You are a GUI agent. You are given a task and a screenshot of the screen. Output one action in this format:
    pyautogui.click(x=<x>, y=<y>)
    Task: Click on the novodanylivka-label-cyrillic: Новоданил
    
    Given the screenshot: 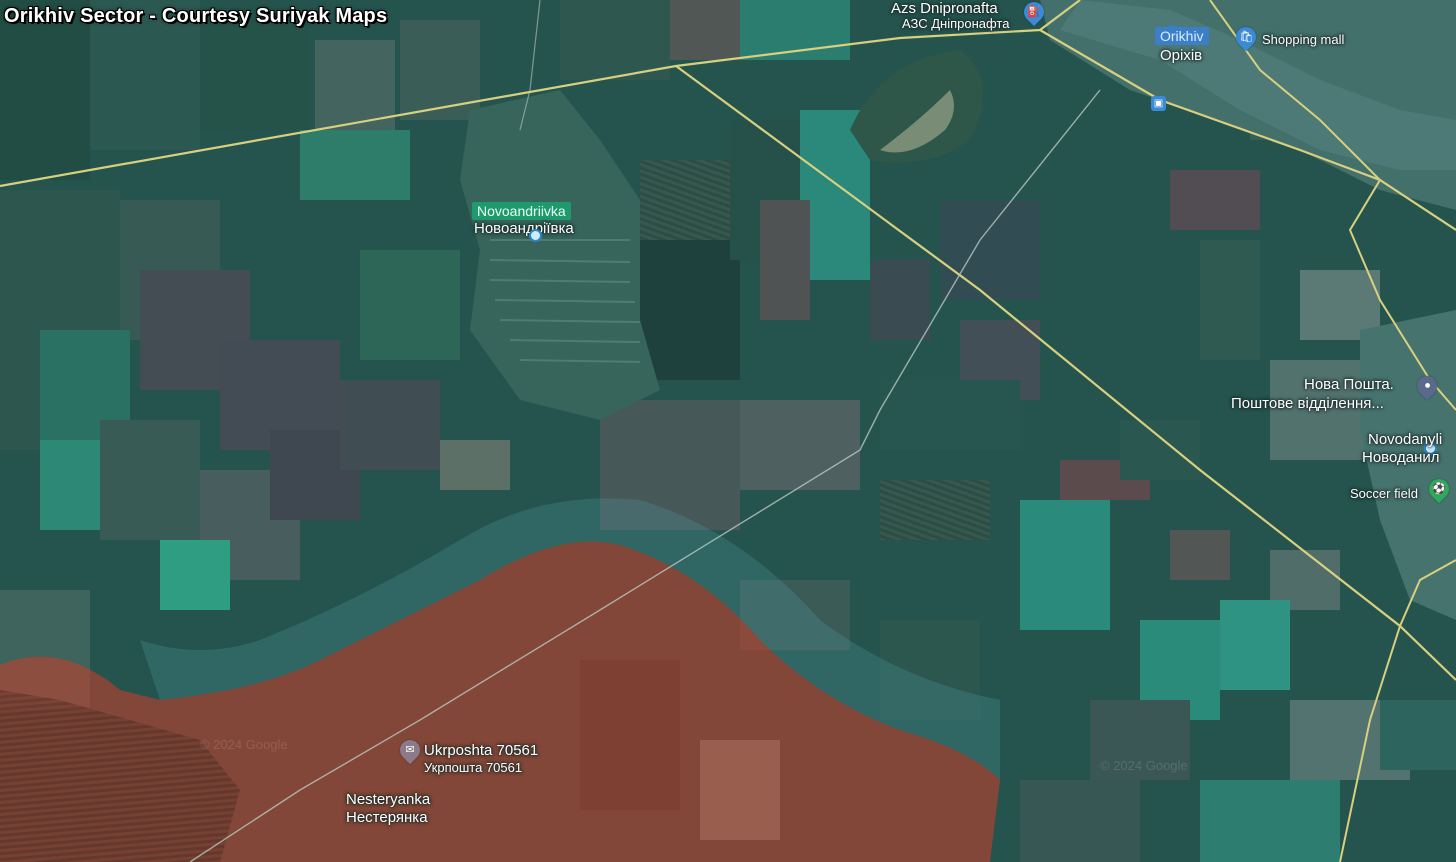 What is the action you would take?
    pyautogui.click(x=1401, y=457)
    